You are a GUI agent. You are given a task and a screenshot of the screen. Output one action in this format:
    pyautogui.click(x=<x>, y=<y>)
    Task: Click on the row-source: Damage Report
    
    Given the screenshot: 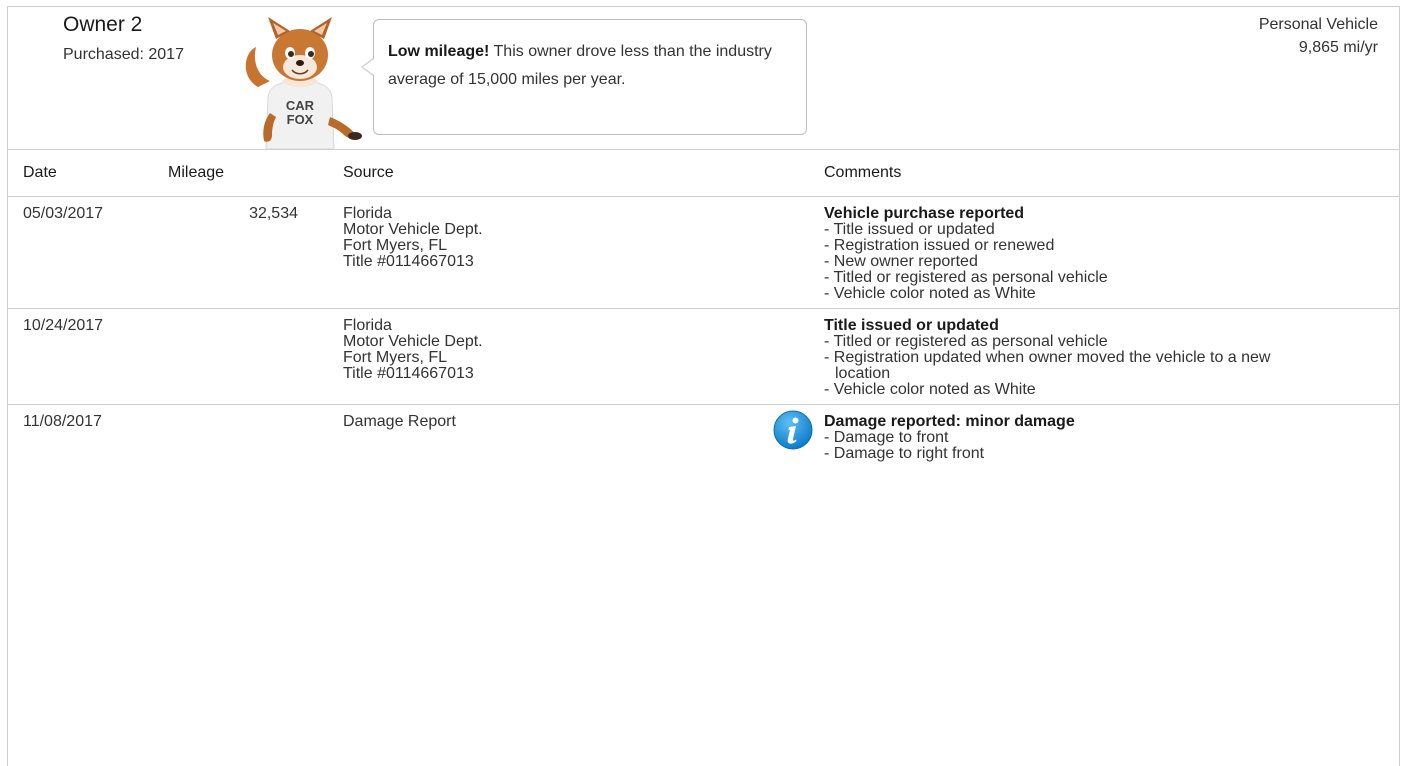 What is the action you would take?
    pyautogui.click(x=535, y=437)
    